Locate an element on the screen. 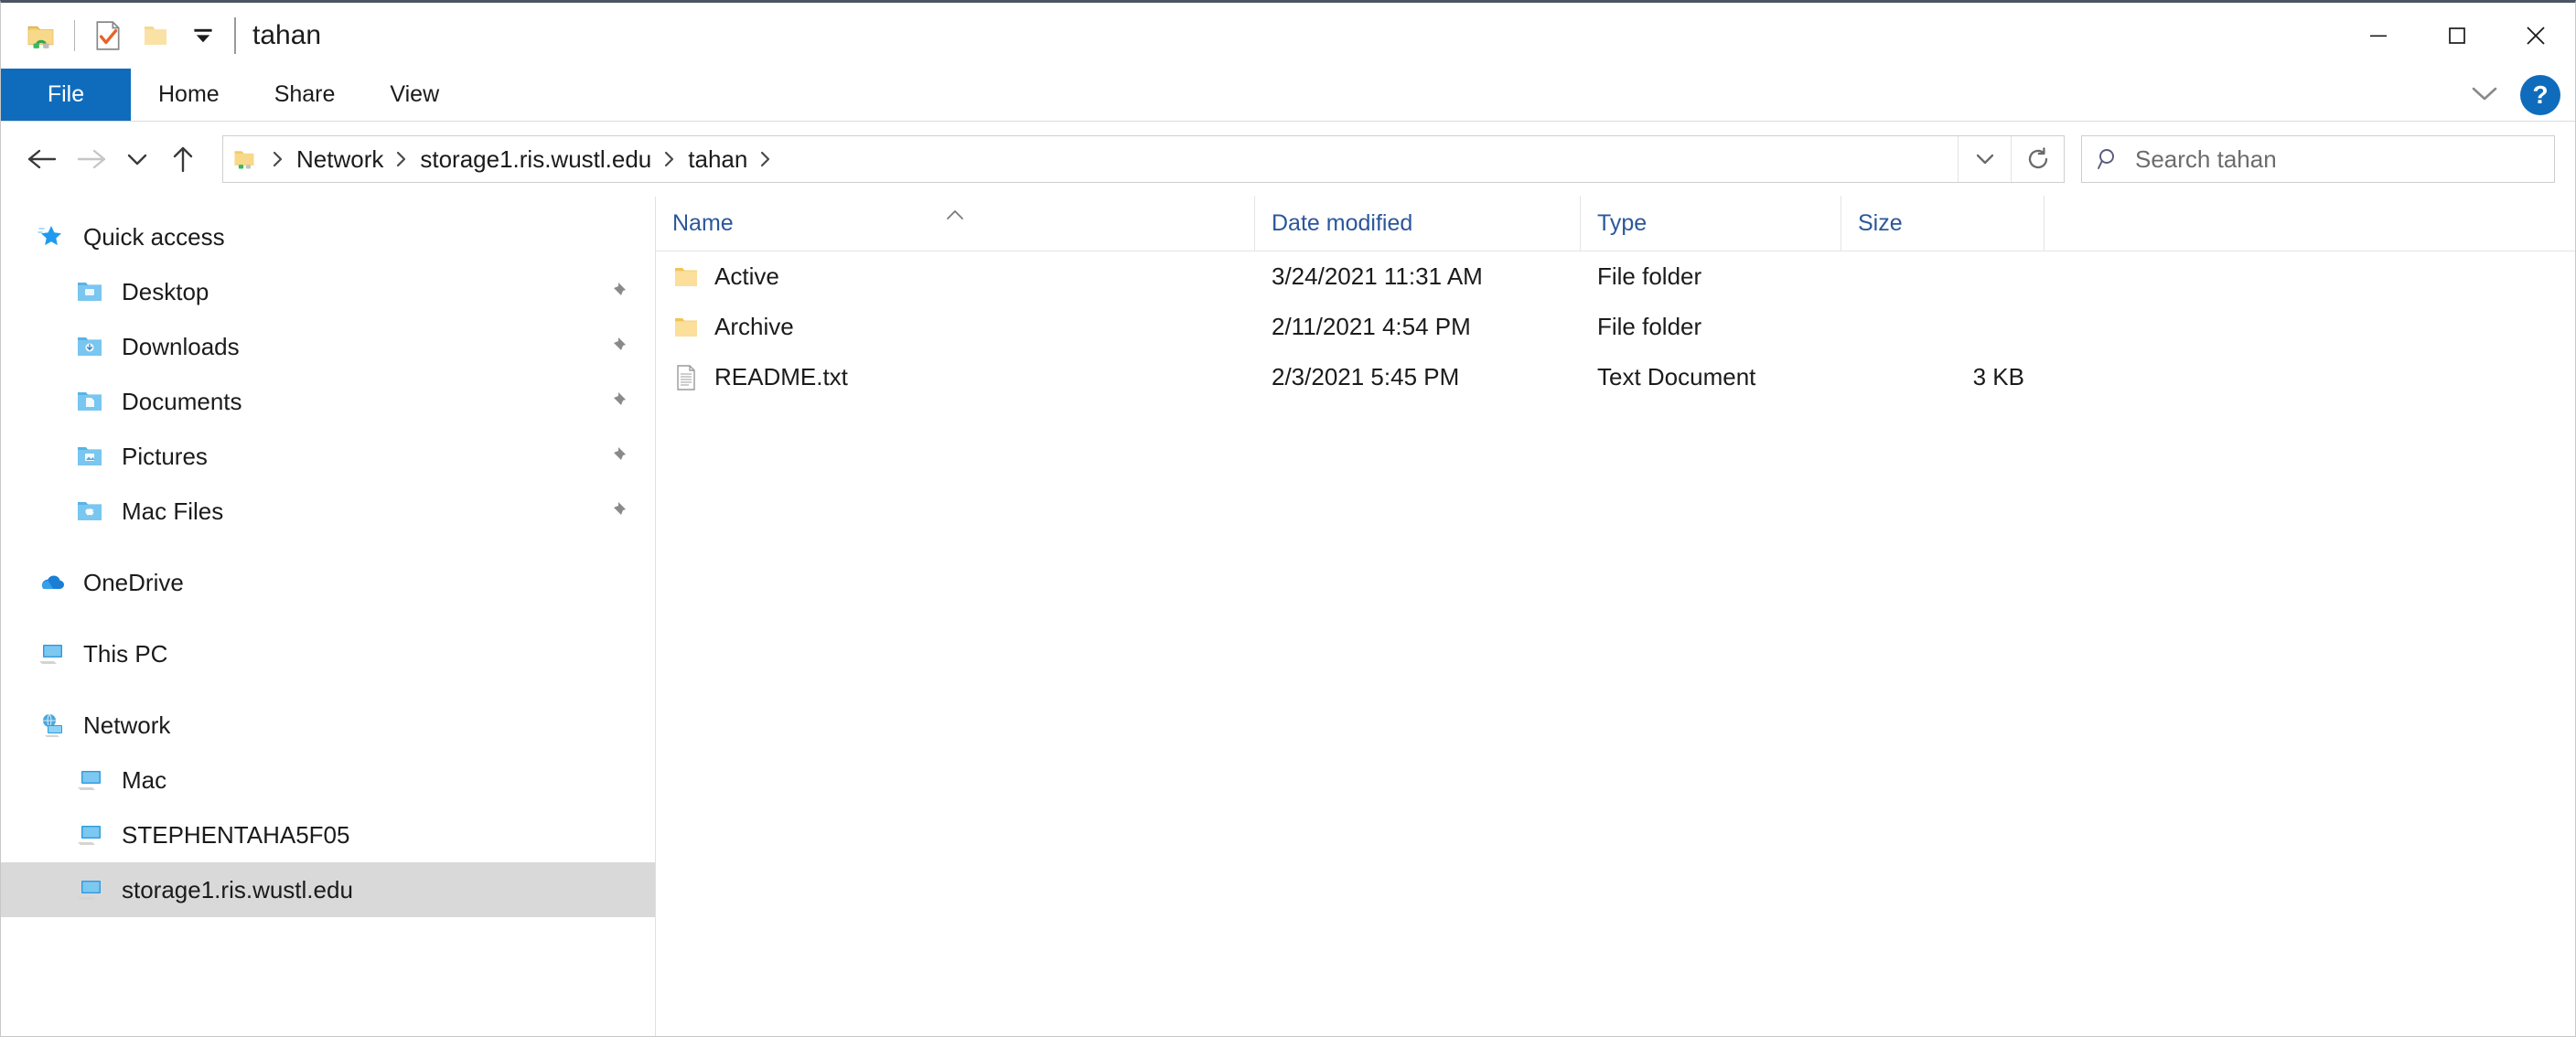 Image resolution: width=2576 pixels, height=1037 pixels. sidebar-item-stephentaha5f05: STEPHENTAHA5F05 is located at coordinates (328, 834).